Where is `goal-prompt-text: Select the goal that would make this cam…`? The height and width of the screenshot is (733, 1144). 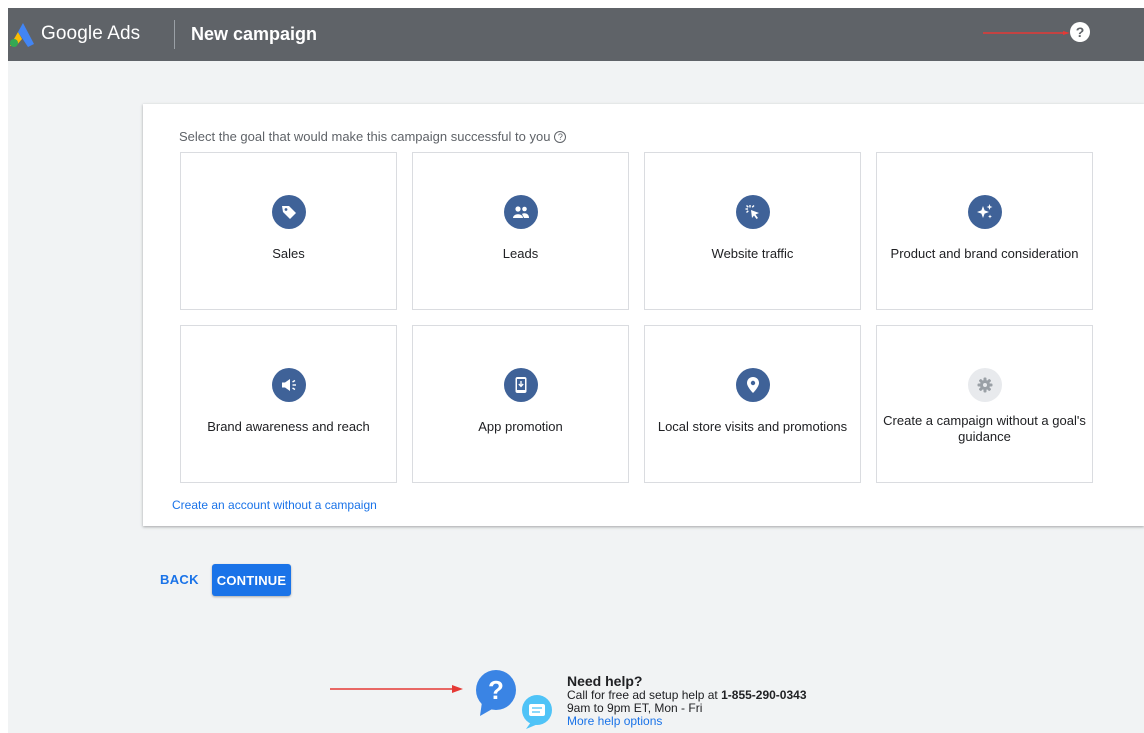 goal-prompt-text: Select the goal that would make this cam… is located at coordinates (365, 136).